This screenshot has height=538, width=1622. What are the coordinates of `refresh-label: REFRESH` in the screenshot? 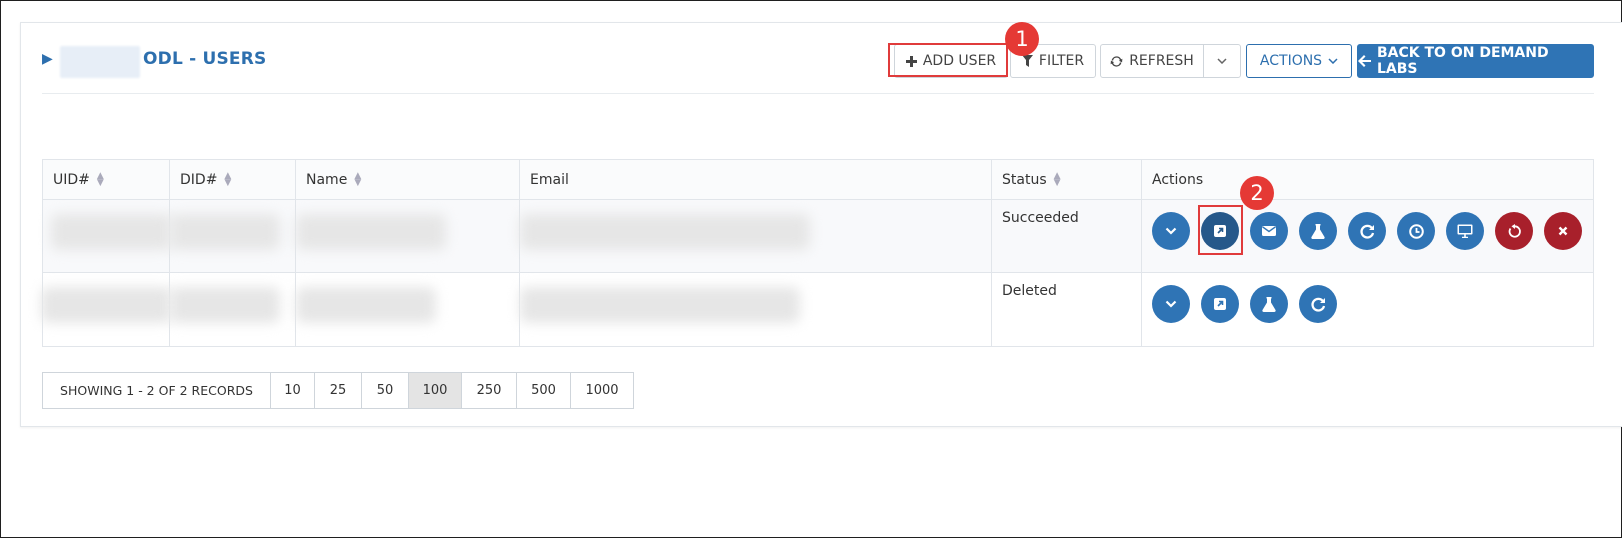 It's located at (1161, 61).